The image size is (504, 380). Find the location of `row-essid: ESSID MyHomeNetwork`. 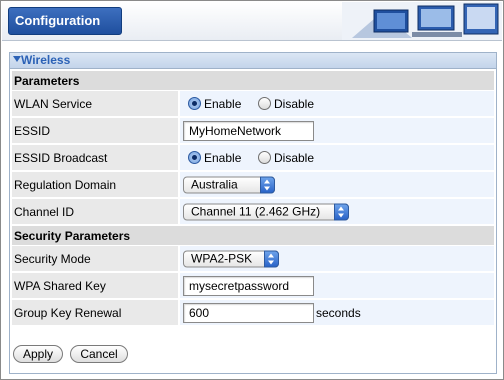

row-essid: ESSID MyHomeNetwork is located at coordinates (253, 131).